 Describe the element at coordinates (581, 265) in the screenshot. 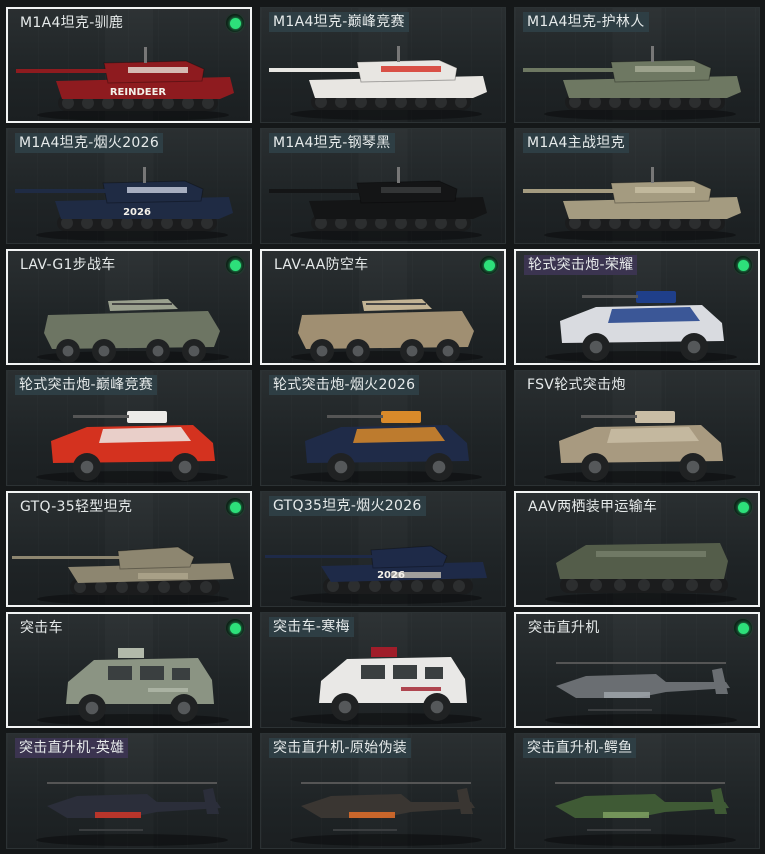

I see `vehicle-name: 轮式突击炮-荣耀` at that location.